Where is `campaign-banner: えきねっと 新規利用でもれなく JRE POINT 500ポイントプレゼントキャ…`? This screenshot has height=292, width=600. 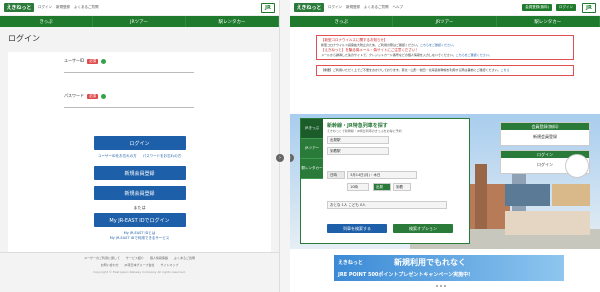
campaign-banner: えきねっと 新規利用でもれなく JRE POINT 500ポイントプレゼントキャ… is located at coordinates (449, 268).